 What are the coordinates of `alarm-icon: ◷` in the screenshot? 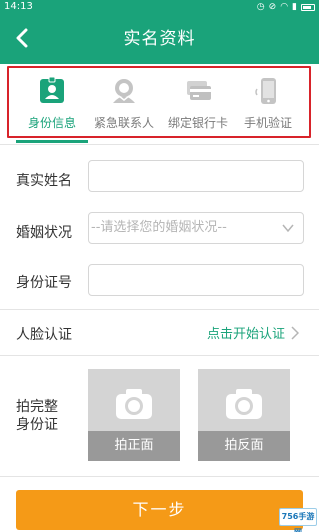 It's located at (260, 7).